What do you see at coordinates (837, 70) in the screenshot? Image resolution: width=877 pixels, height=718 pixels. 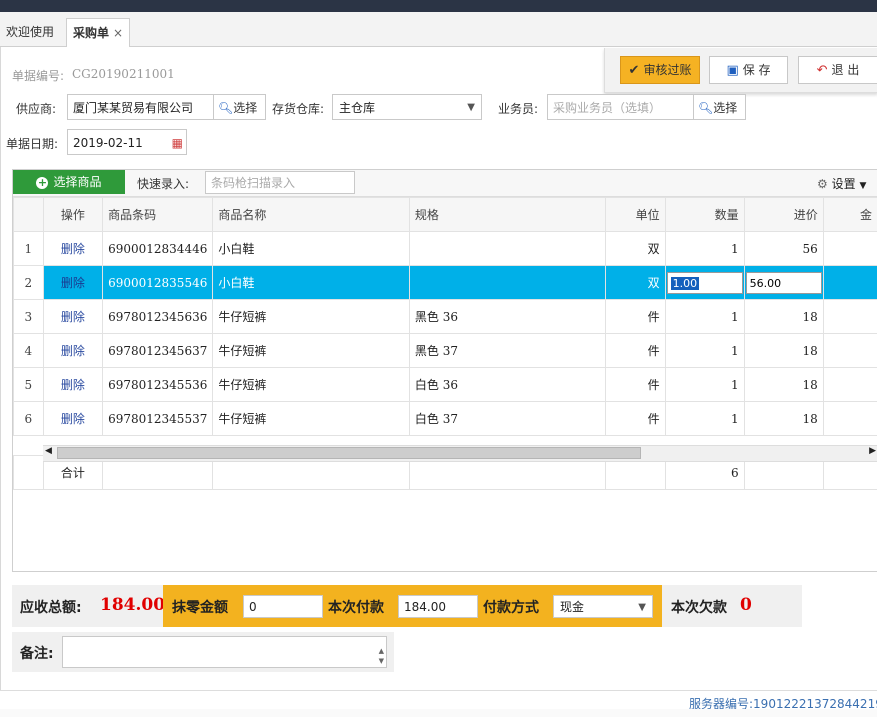 I see `exit-button: ↶退 出` at bounding box center [837, 70].